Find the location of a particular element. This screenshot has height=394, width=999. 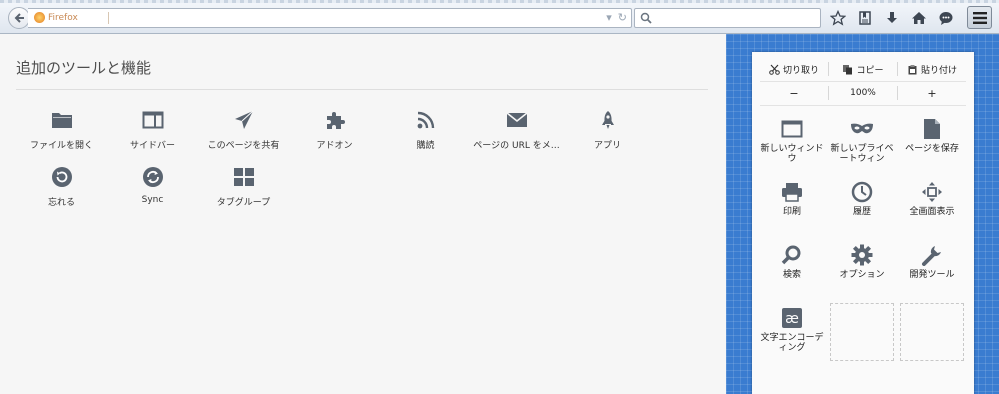

url-bar: Firefox ▾ ↻ is located at coordinates (330, 18).